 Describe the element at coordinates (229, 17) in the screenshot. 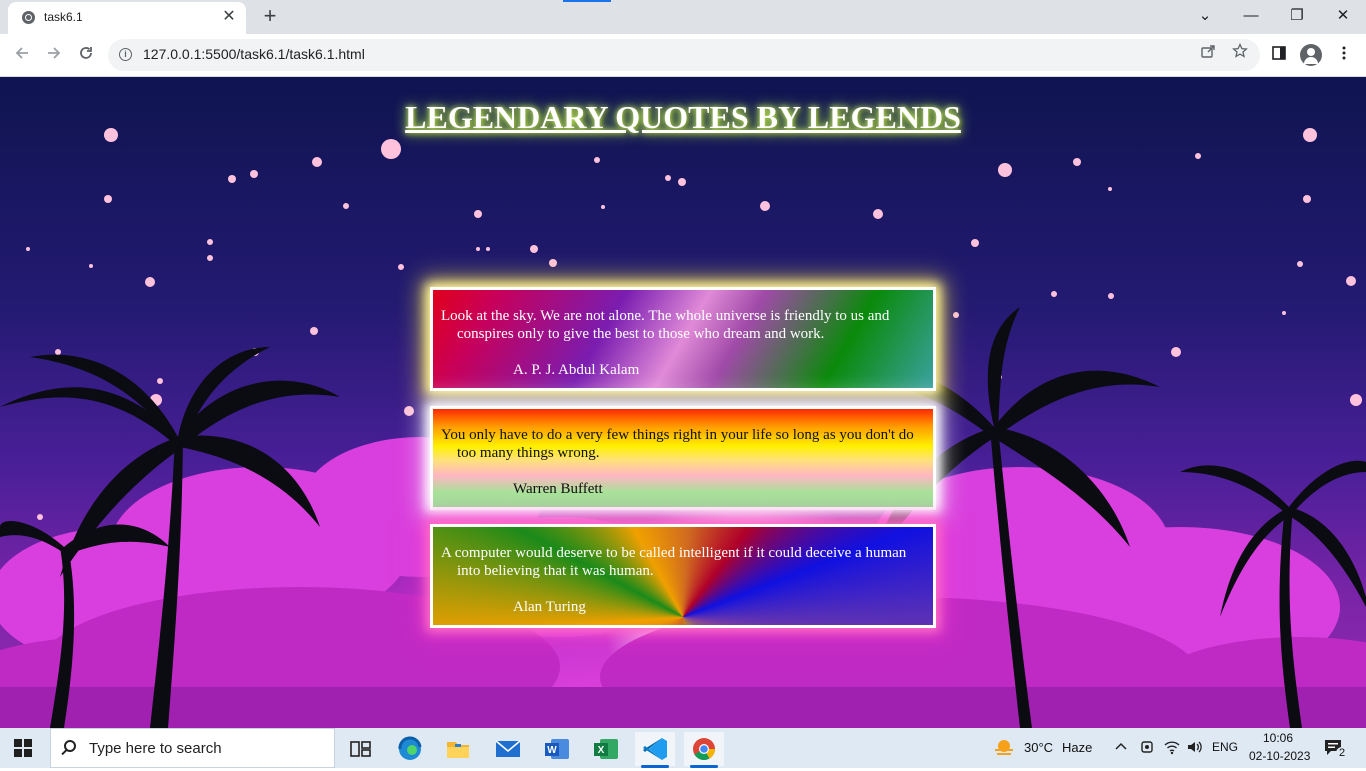

I see `tab-close-button: ✕` at that location.